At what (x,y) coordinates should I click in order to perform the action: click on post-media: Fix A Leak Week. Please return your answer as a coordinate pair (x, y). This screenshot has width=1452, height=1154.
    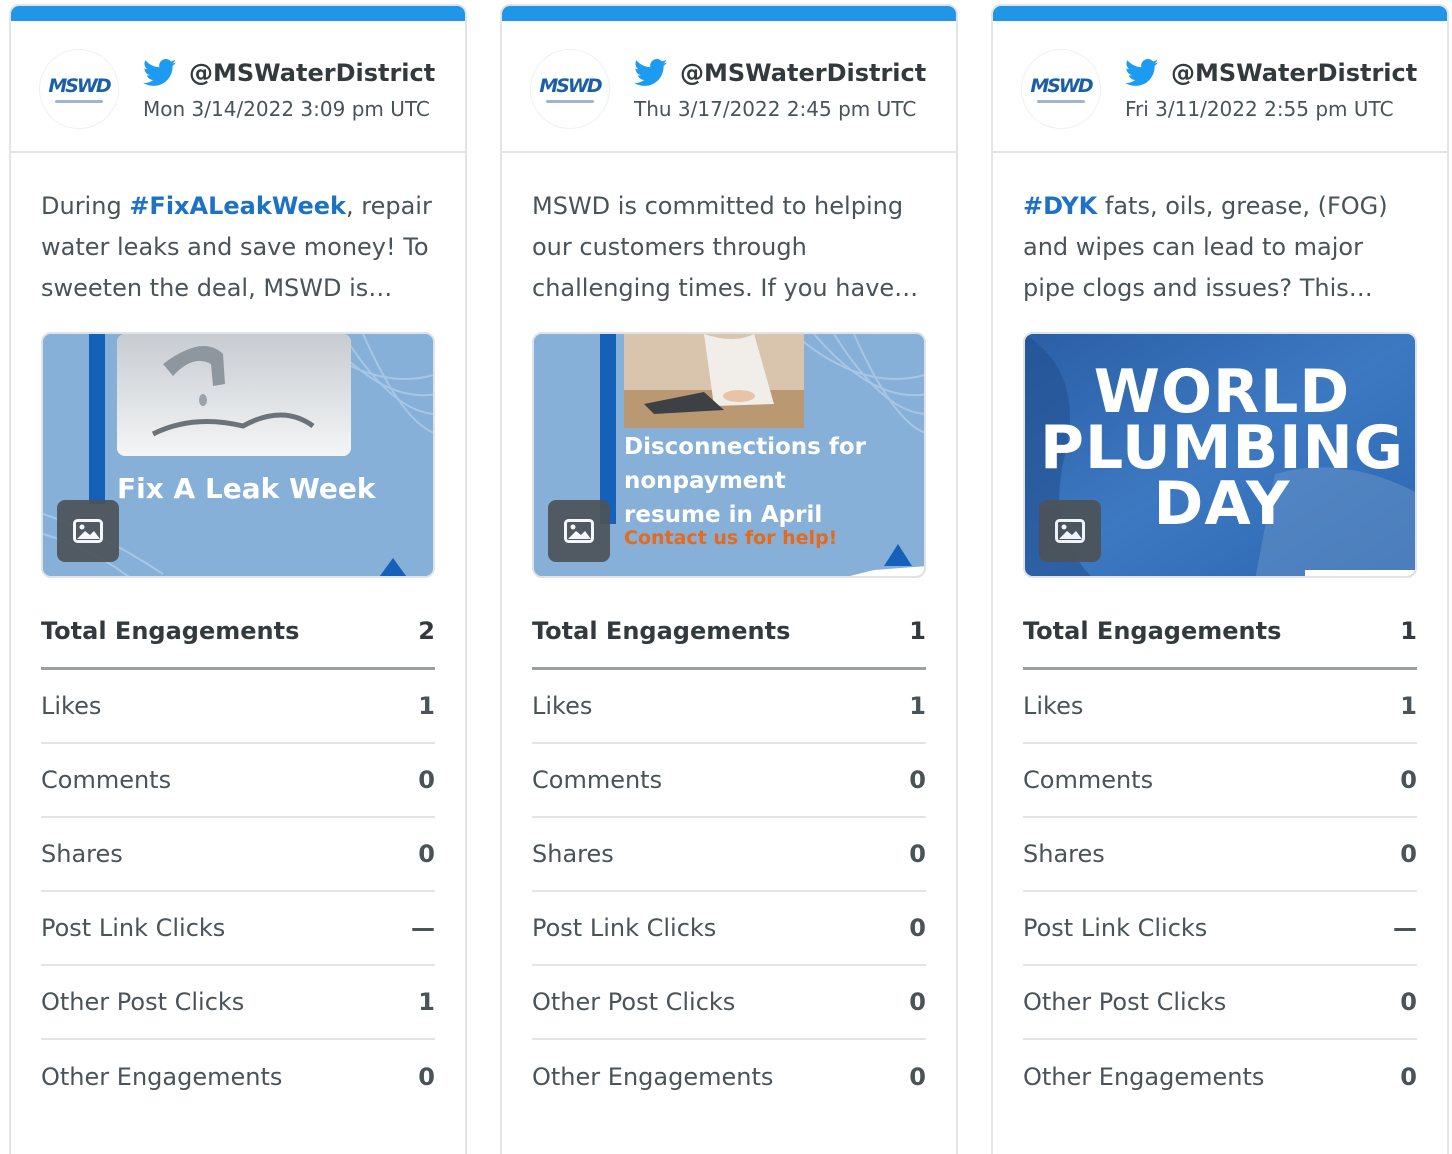
    Looking at the image, I should click on (238, 455).